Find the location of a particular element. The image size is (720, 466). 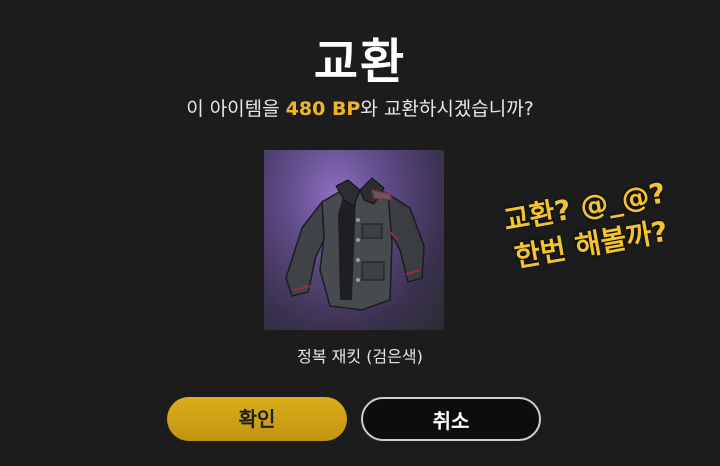

cancel-button: 취소 is located at coordinates (451, 419).